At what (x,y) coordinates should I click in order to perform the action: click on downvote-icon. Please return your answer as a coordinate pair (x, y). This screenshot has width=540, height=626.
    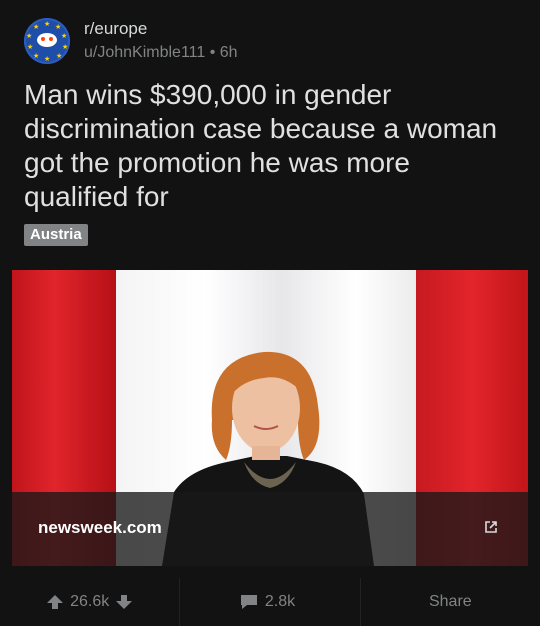
    Looking at the image, I should click on (124, 602).